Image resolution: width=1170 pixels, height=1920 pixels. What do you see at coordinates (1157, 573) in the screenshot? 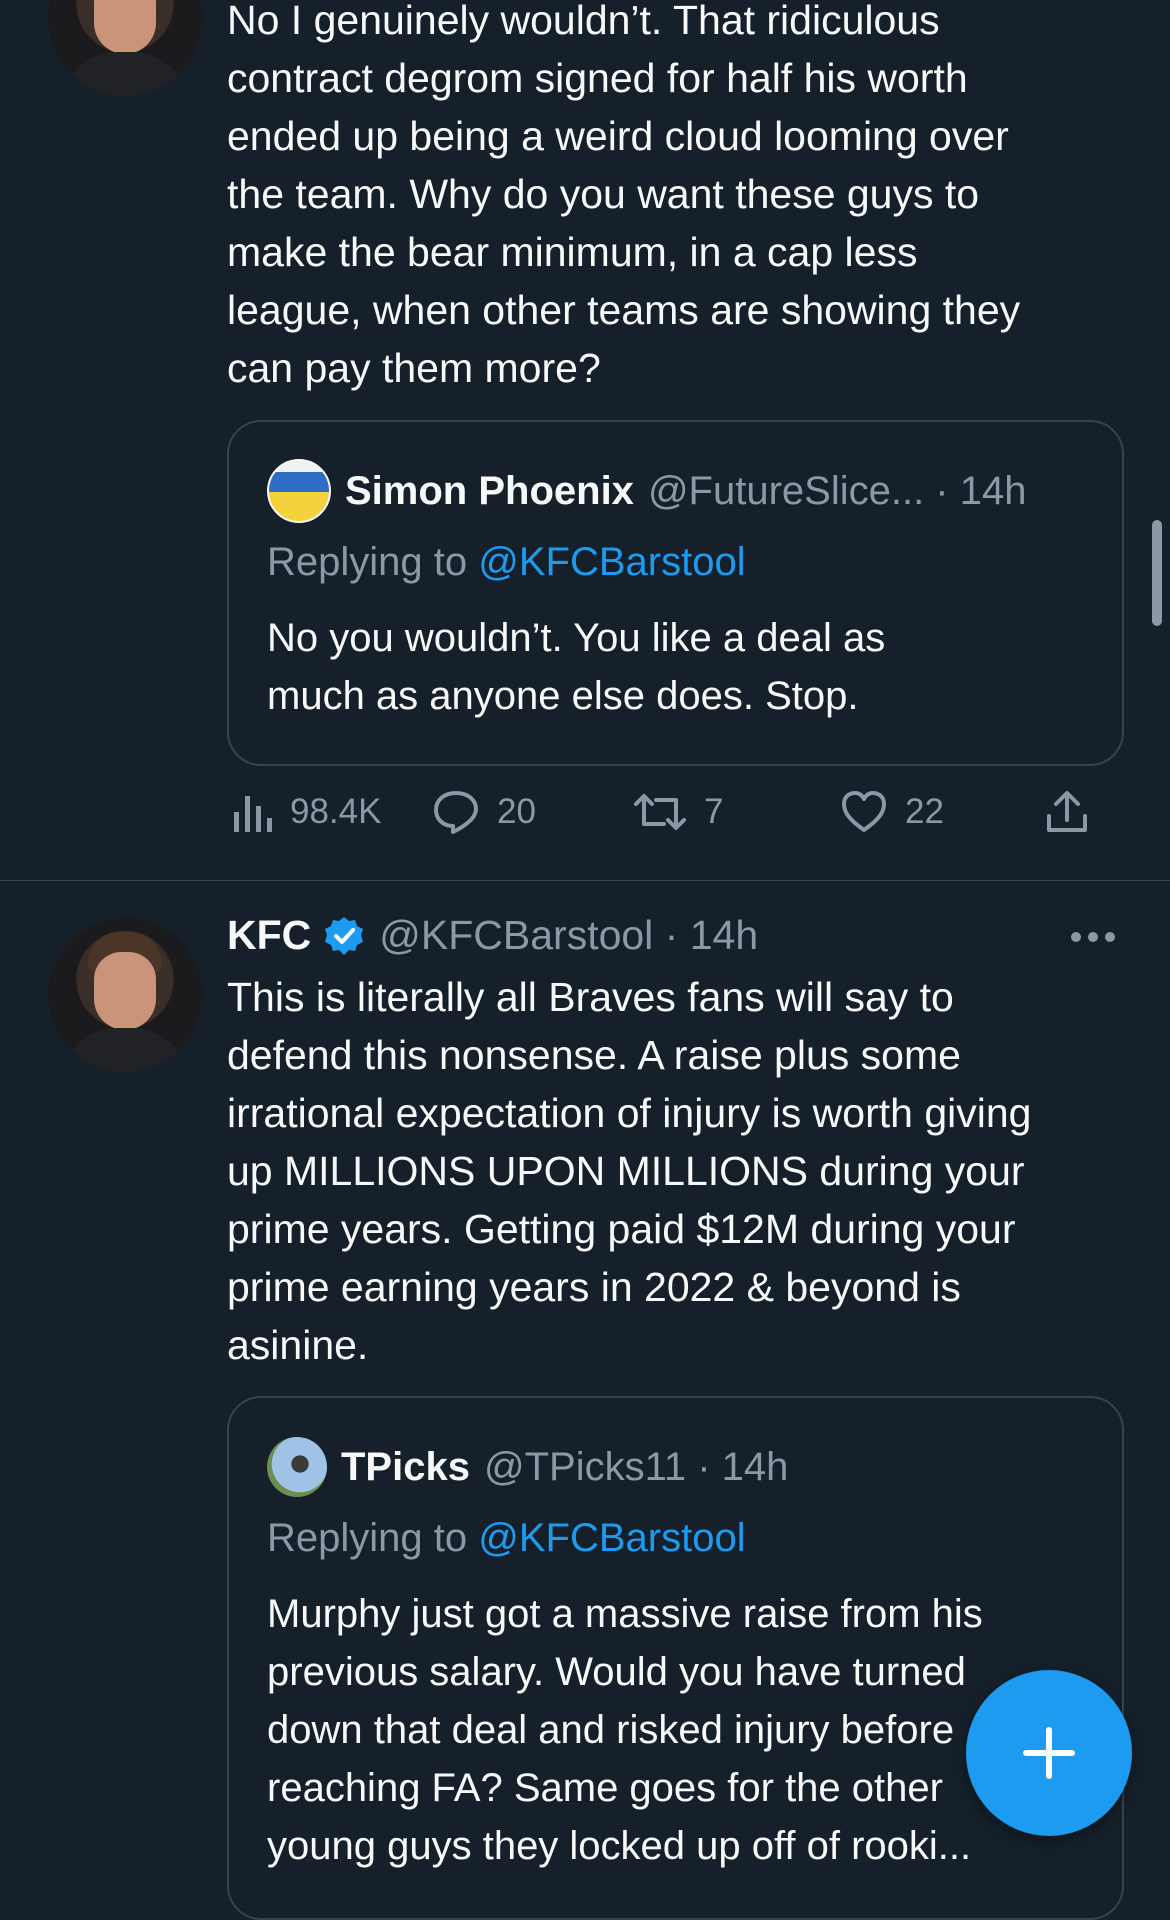
I see `scrollbar` at bounding box center [1157, 573].